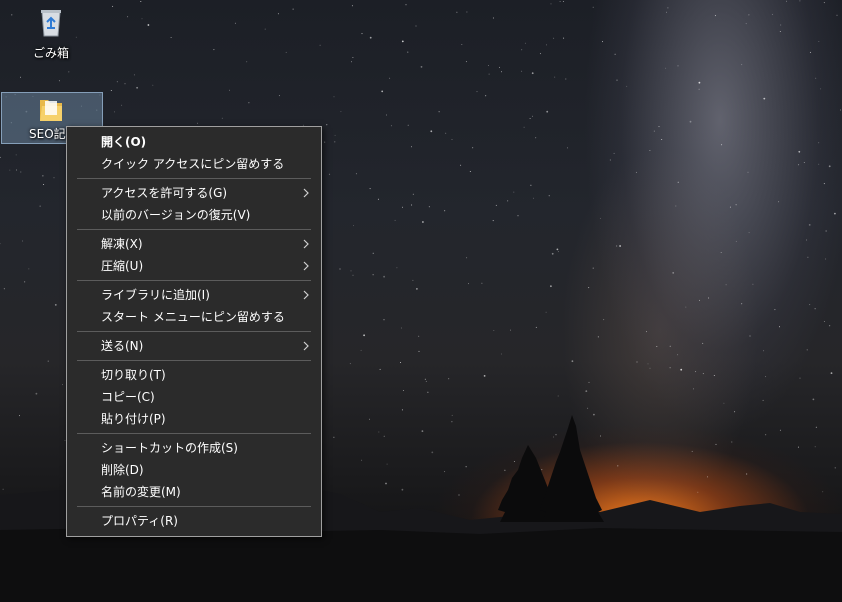 The image size is (842, 602). I want to click on menu-item: ライブラリに追加(I), so click(194, 295).